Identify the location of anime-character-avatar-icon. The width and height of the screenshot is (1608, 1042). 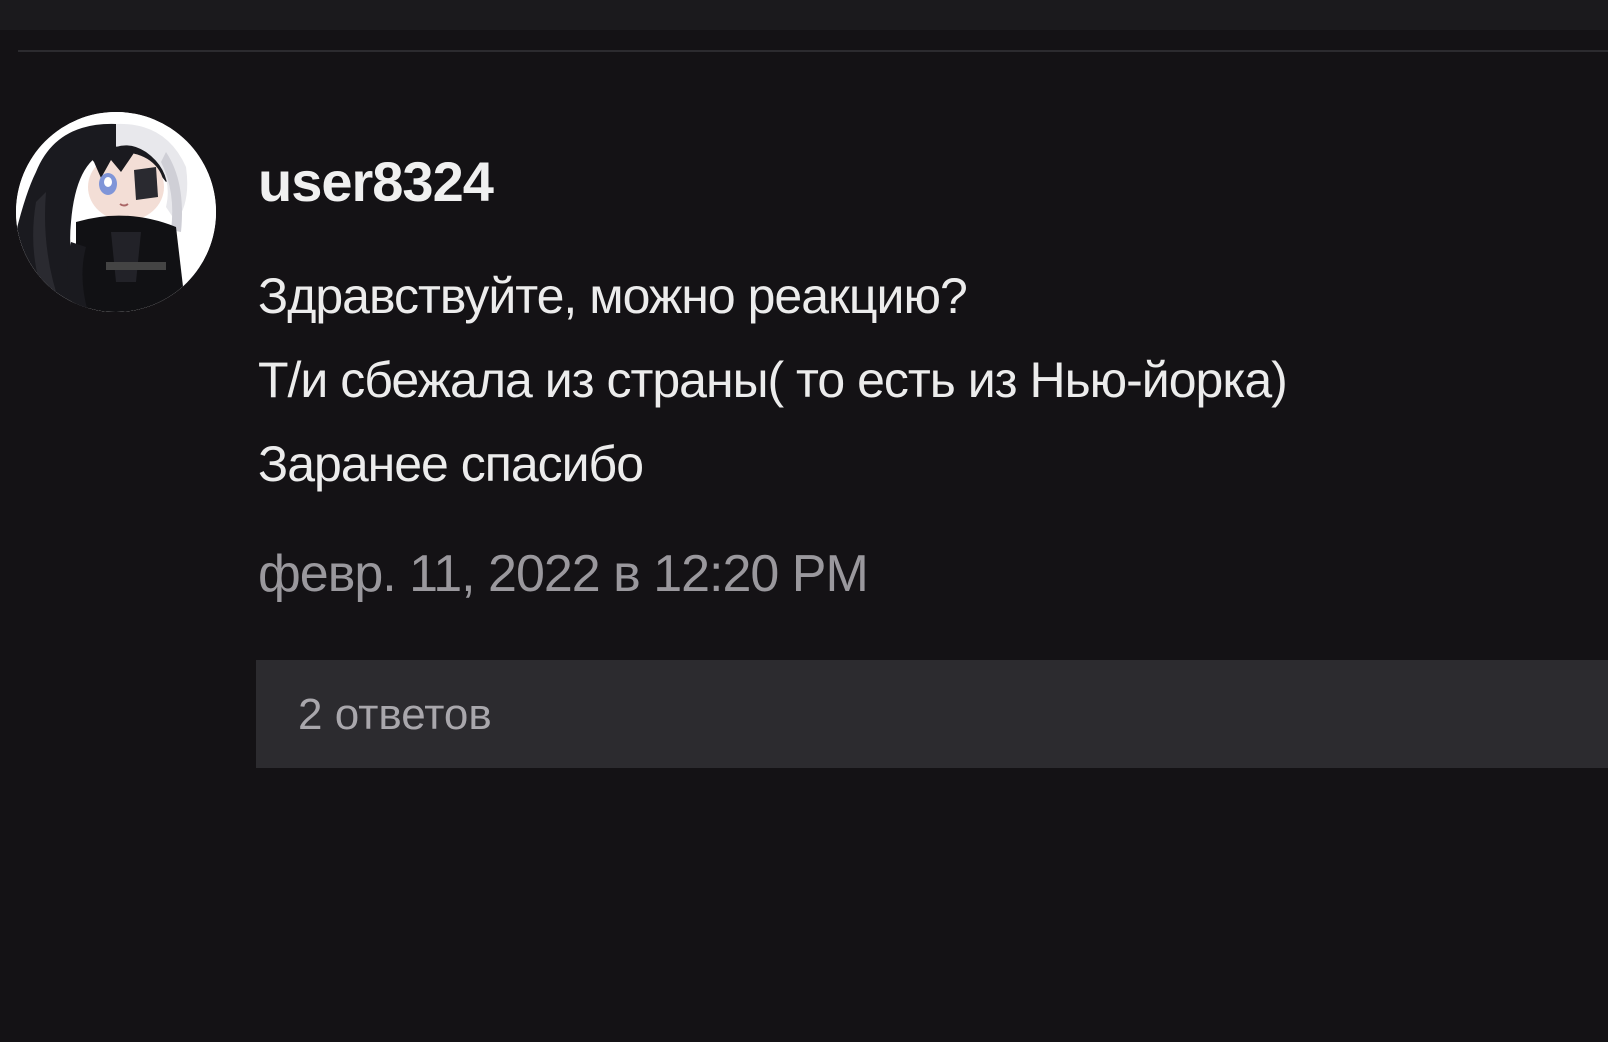
(116, 212).